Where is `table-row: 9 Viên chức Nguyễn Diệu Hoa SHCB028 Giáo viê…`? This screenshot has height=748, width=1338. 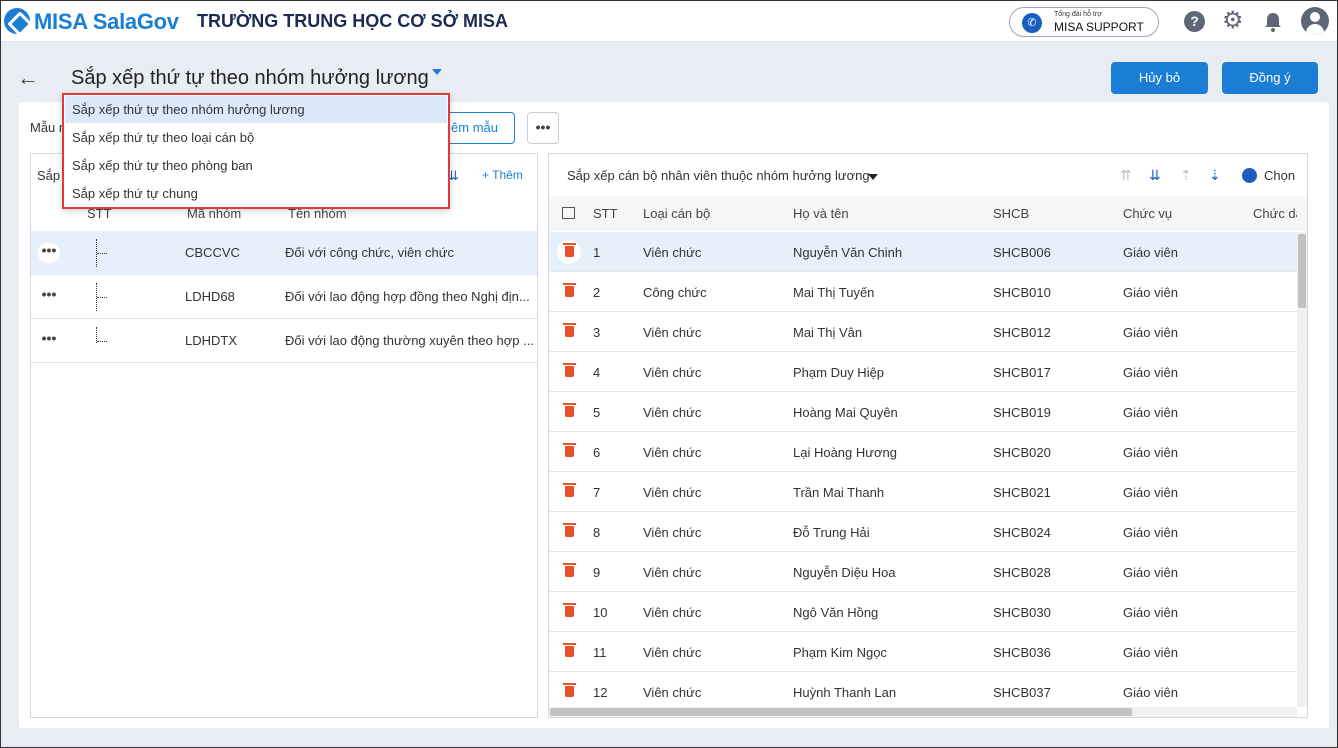 table-row: 9 Viên chức Nguyễn Diệu Hoa SHCB028 Giáo viê… is located at coordinates (923, 572).